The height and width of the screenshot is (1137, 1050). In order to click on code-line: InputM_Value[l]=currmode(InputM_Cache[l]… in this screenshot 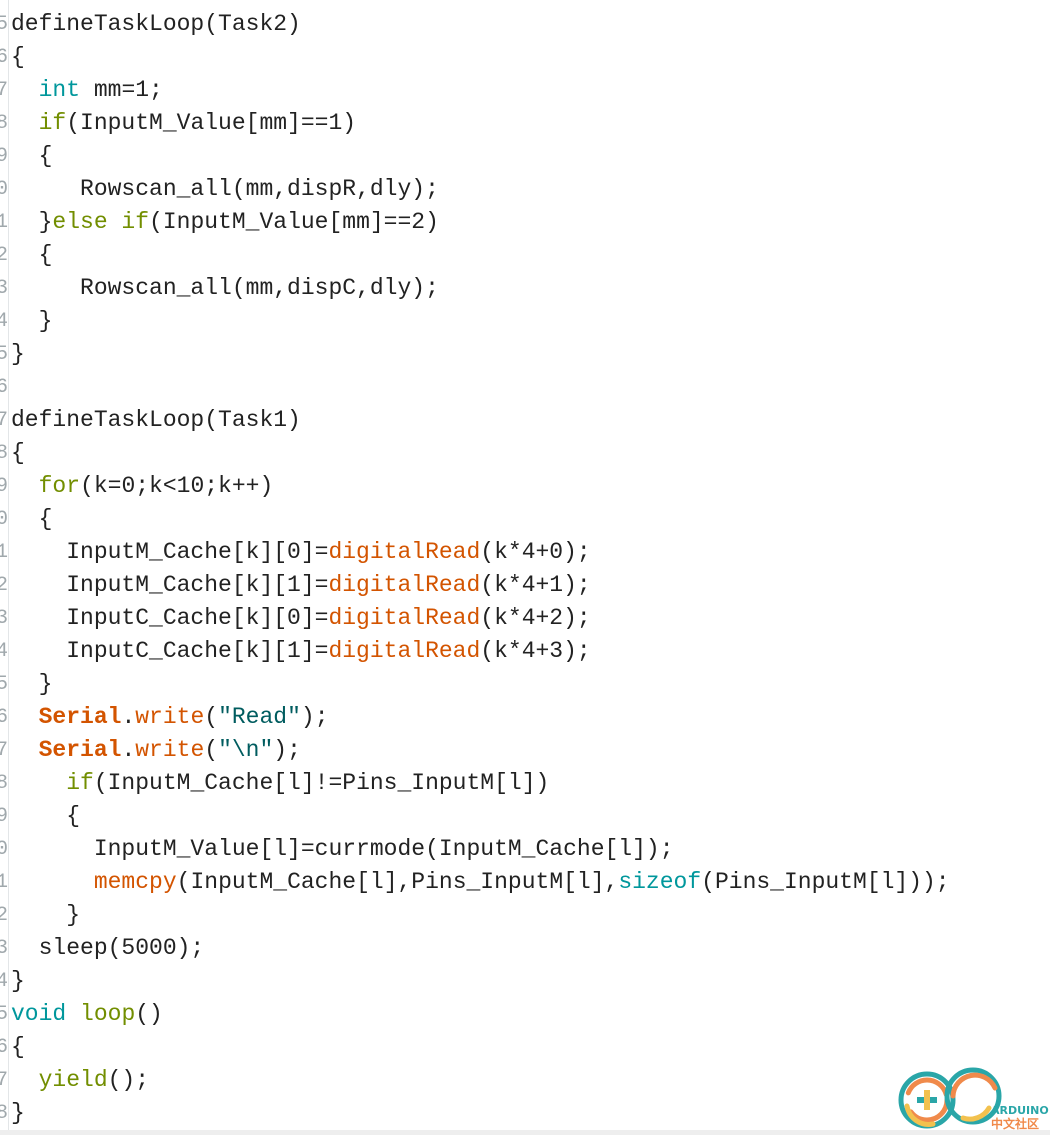, I will do `click(480, 849)`.